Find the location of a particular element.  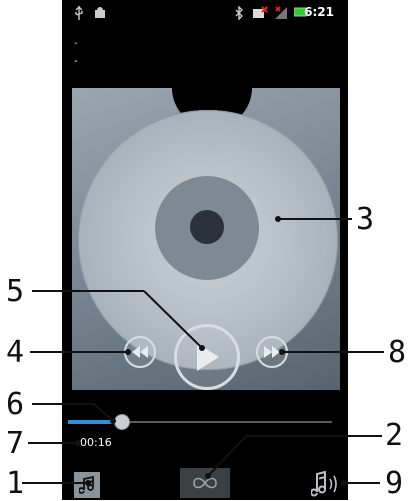

play-button is located at coordinates (207, 357).